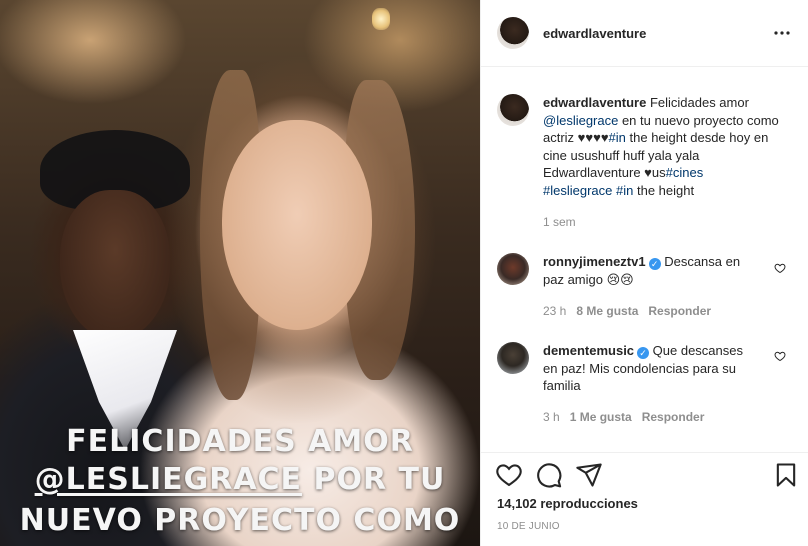  Describe the element at coordinates (528, 526) in the screenshot. I see `post-date: 10 DE JUNIO` at that location.